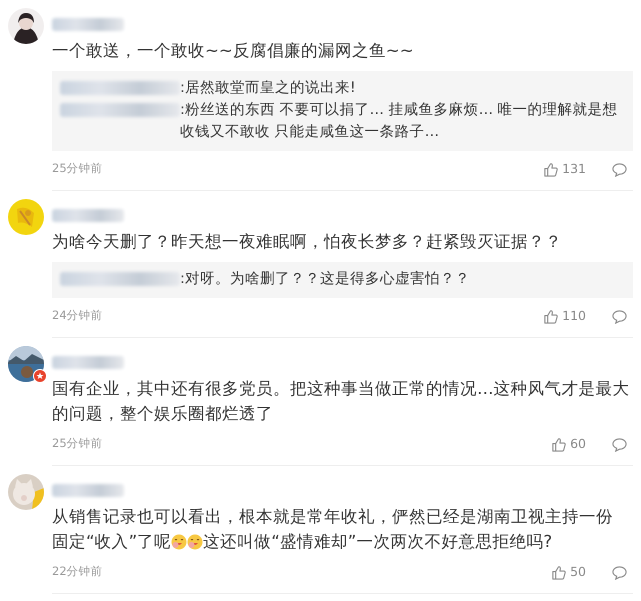 Image resolution: width=641 pixels, height=601 pixels. What do you see at coordinates (578, 571) in the screenshot?
I see `like-count: 50` at bounding box center [578, 571].